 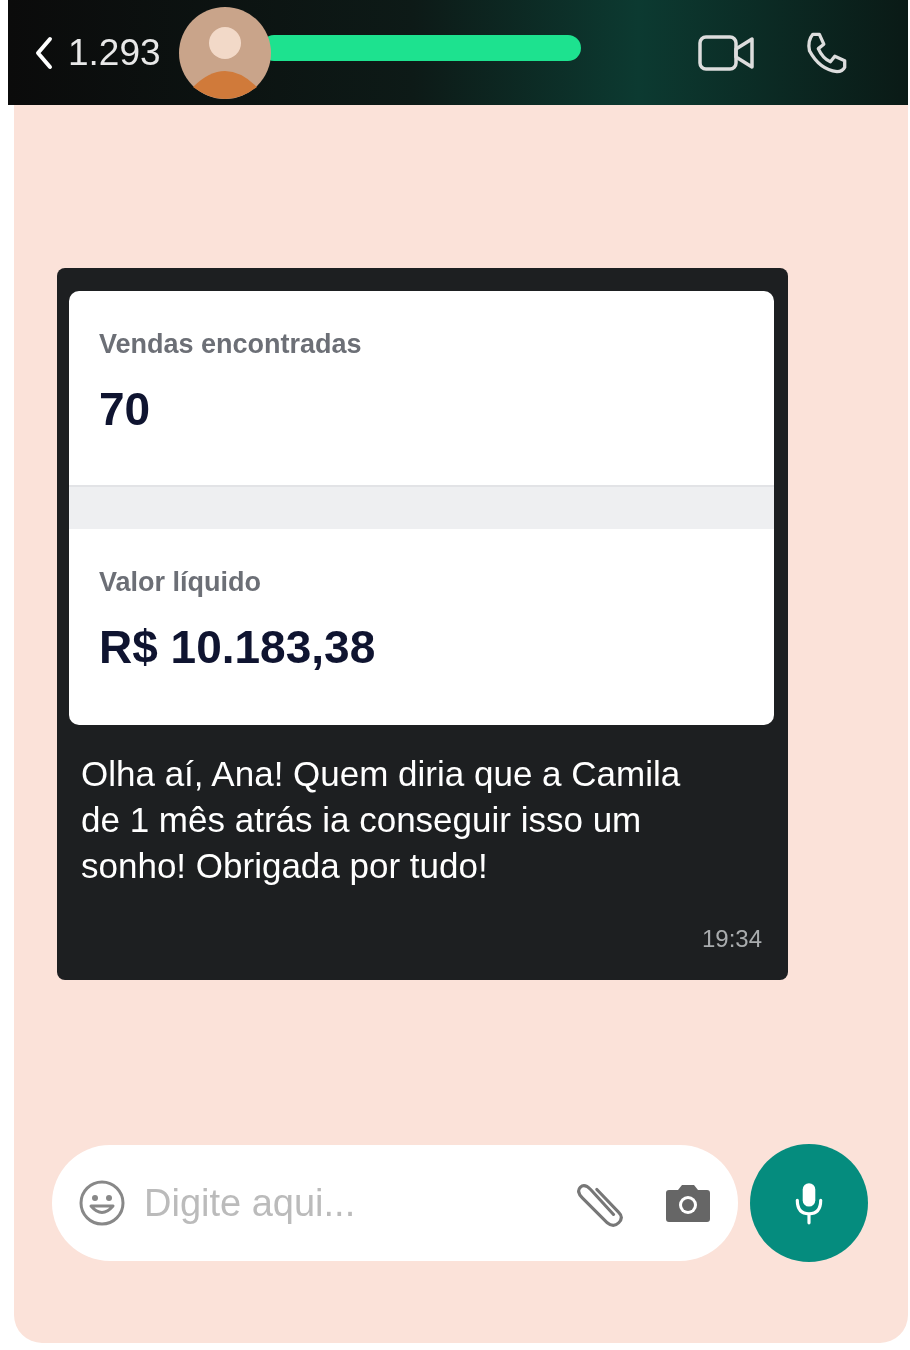 I want to click on stat-label: Vendas encontradas, so click(x=231, y=344).